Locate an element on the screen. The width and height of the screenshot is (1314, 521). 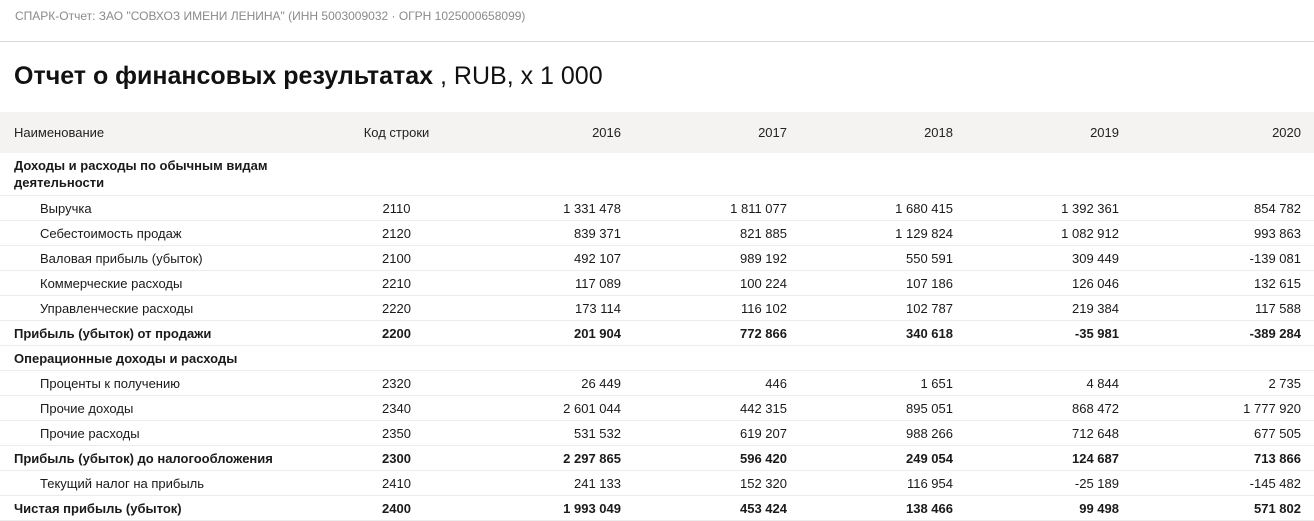
row-value-cell: 713 866 is located at coordinates (1216, 458).